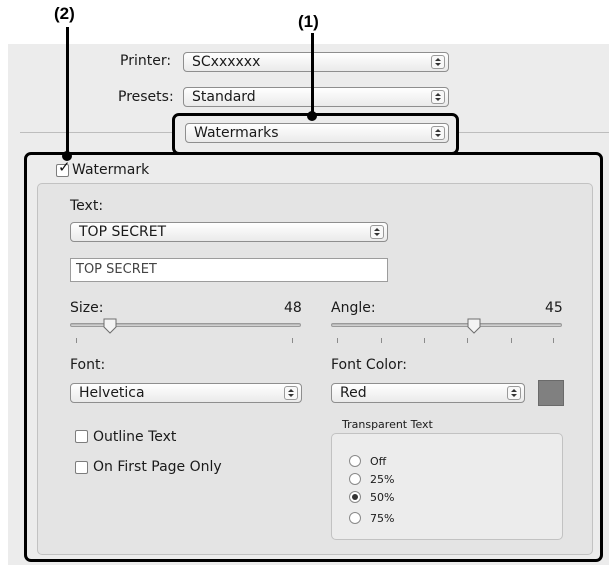 Image resolution: width=609 pixels, height=565 pixels. What do you see at coordinates (146, 61) in the screenshot?
I see `printer-label: Printer:` at bounding box center [146, 61].